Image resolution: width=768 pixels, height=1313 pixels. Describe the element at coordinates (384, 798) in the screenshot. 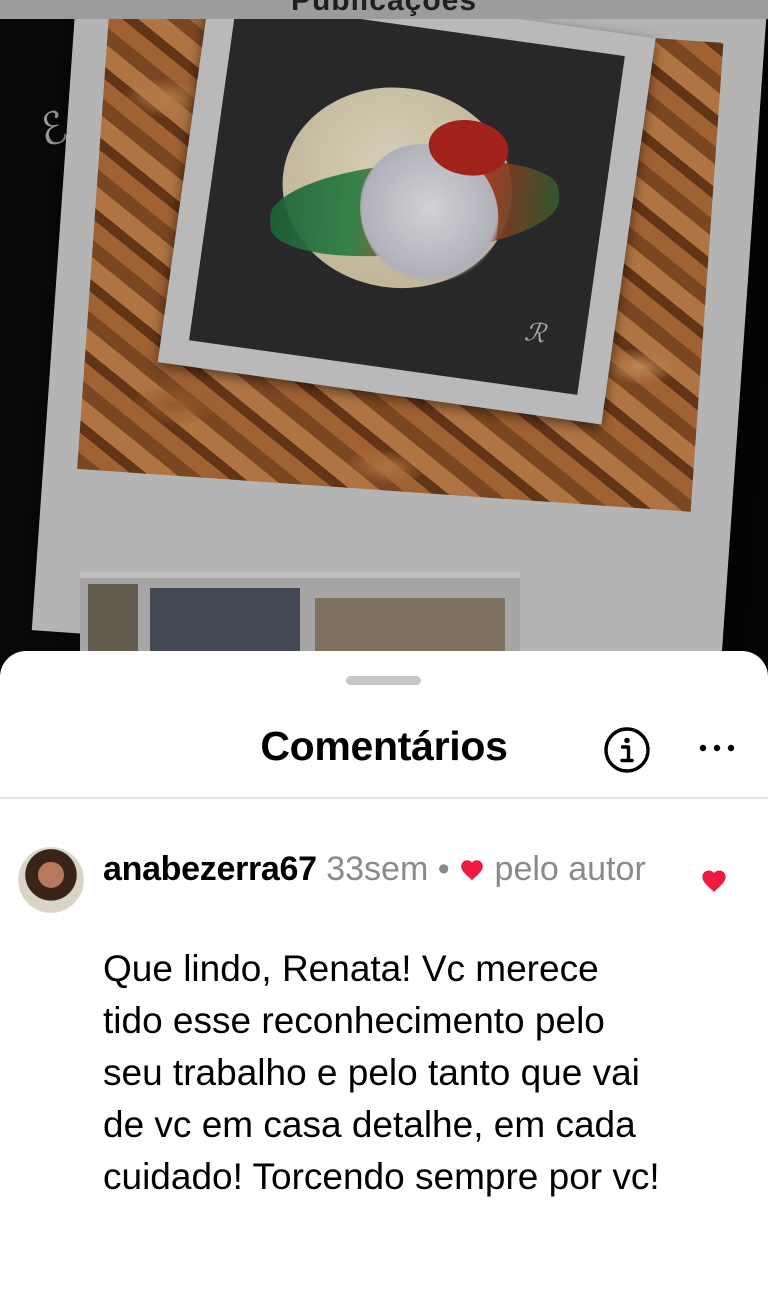

I see `divider` at that location.